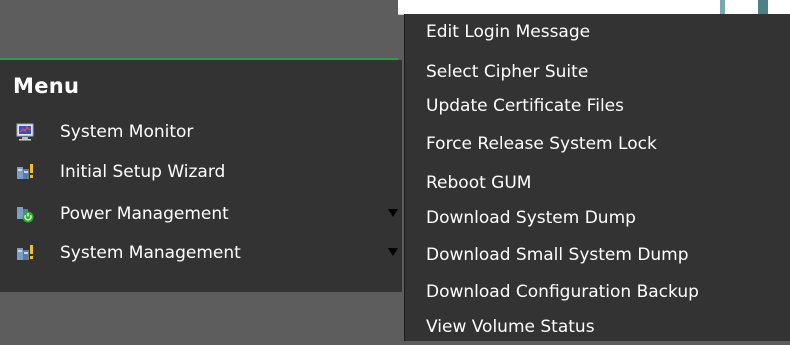  I want to click on background-window-strip, so click(594, 7).